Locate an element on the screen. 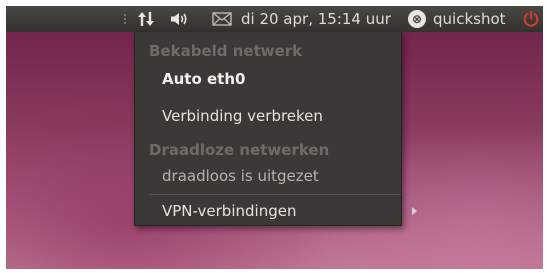 The image size is (547, 273). wireless-disabled-item: draadloos is uitgezet is located at coordinates (240, 176).